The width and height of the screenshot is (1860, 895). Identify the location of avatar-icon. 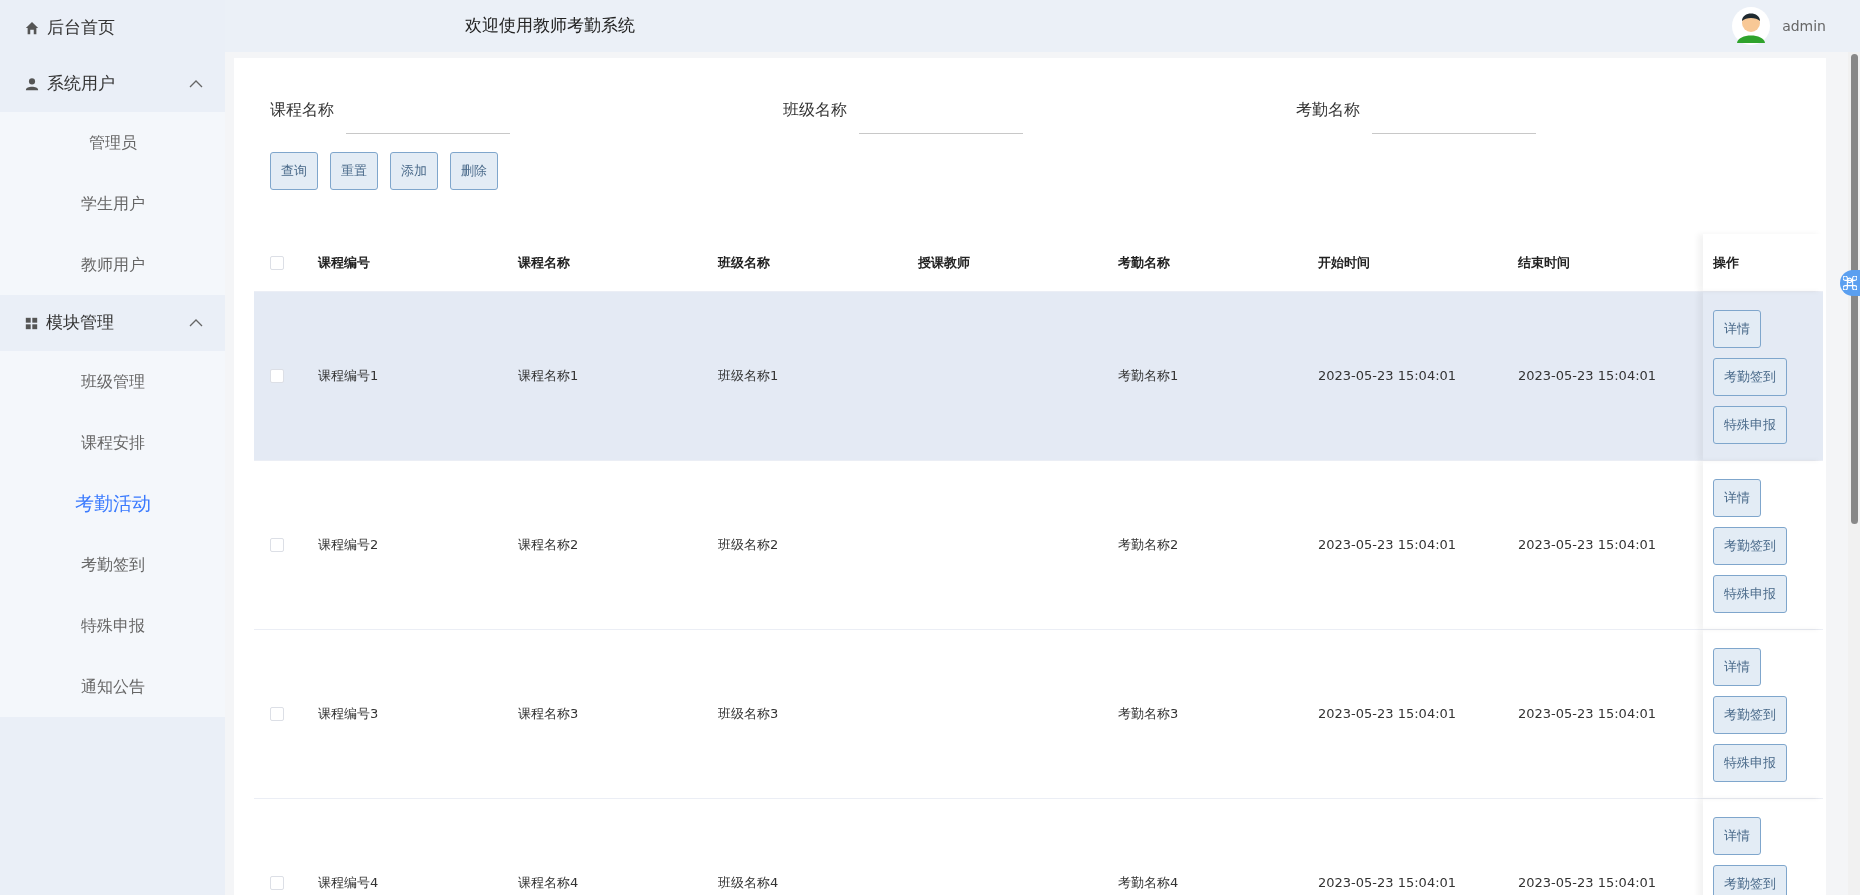
(1751, 26).